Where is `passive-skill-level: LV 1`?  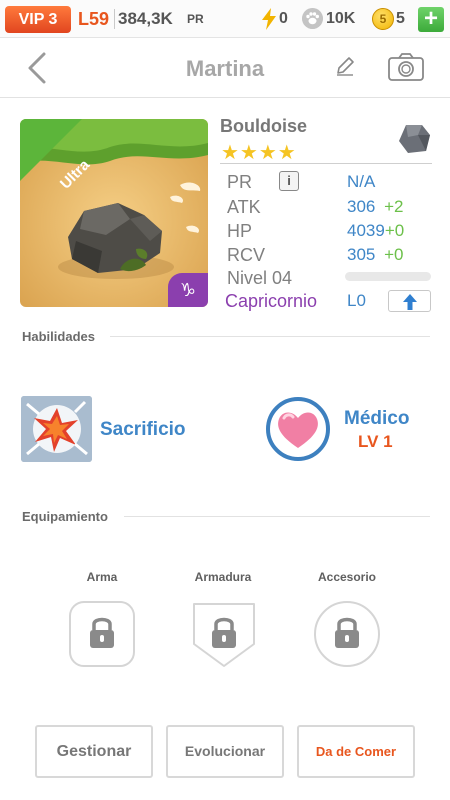
passive-skill-level: LV 1 is located at coordinates (375, 441).